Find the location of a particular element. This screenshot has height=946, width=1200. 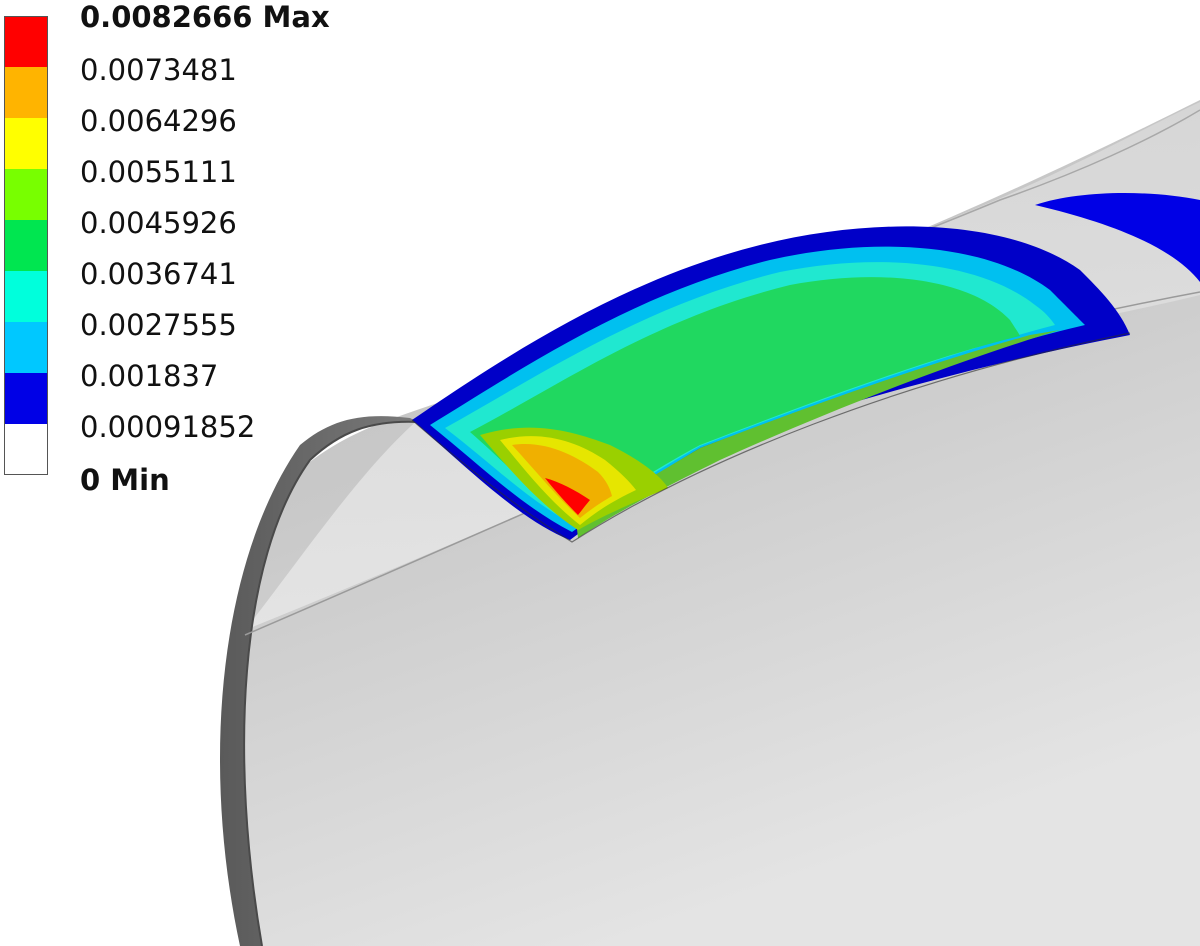

legend-max-label: 0.0082666 Max is located at coordinates (205, 17).